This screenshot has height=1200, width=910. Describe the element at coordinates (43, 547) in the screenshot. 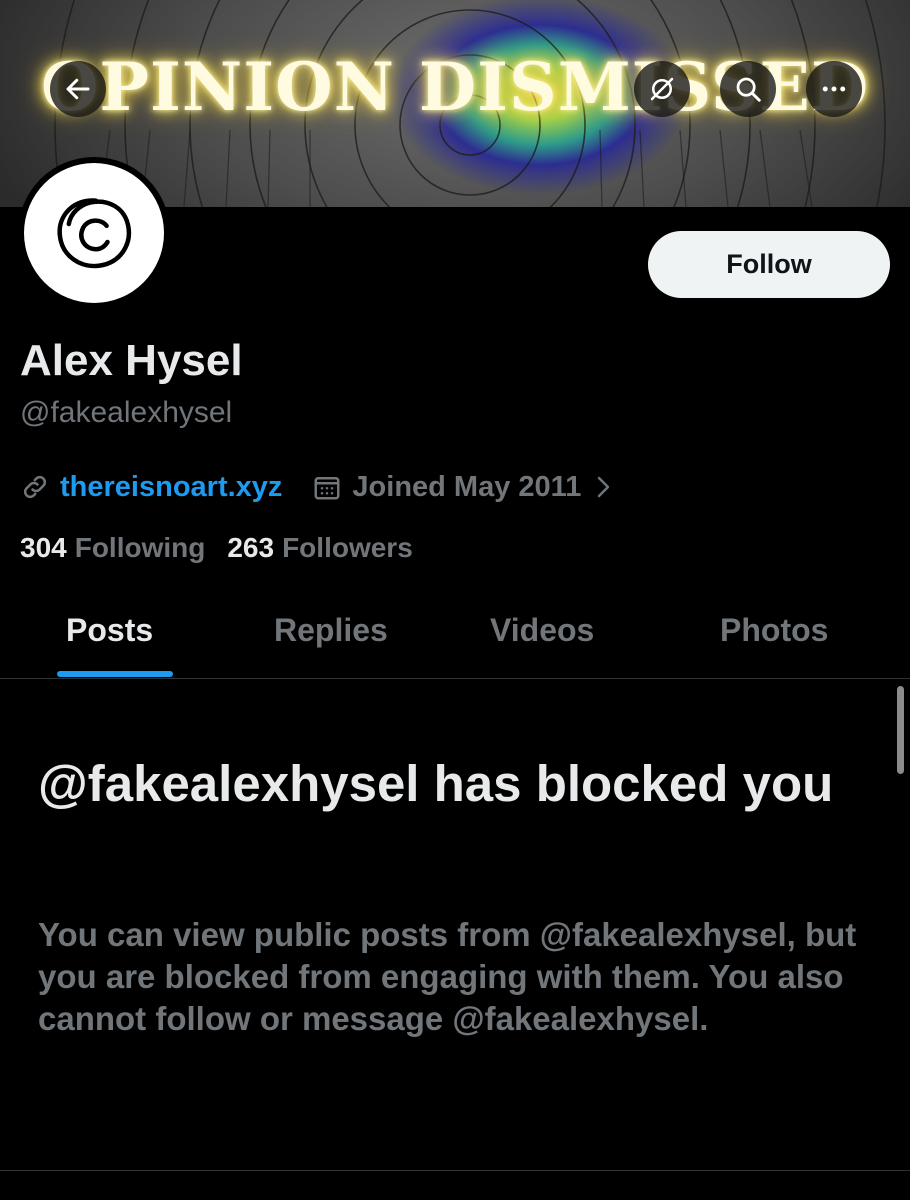

I see `following-count: 304` at that location.